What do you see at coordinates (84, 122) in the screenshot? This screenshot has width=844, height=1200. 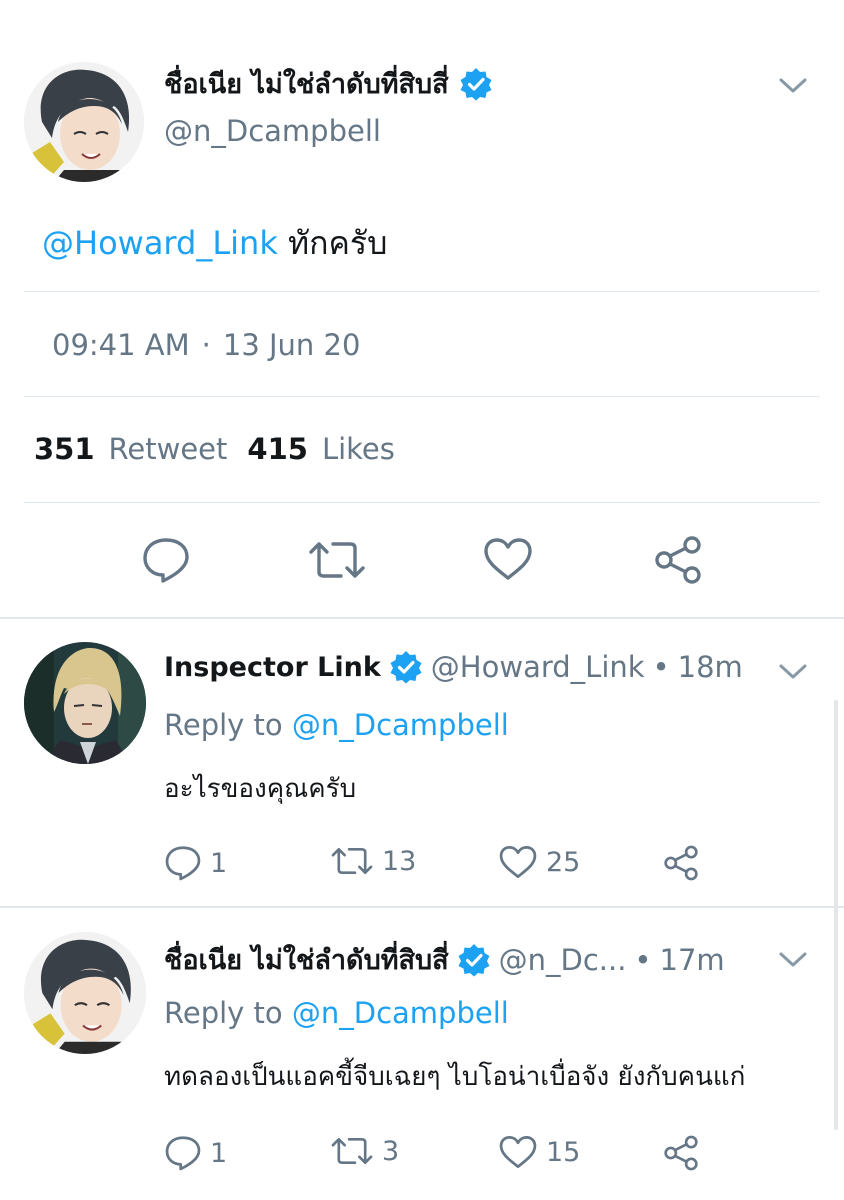 I see `main-tweet-avatar` at bounding box center [84, 122].